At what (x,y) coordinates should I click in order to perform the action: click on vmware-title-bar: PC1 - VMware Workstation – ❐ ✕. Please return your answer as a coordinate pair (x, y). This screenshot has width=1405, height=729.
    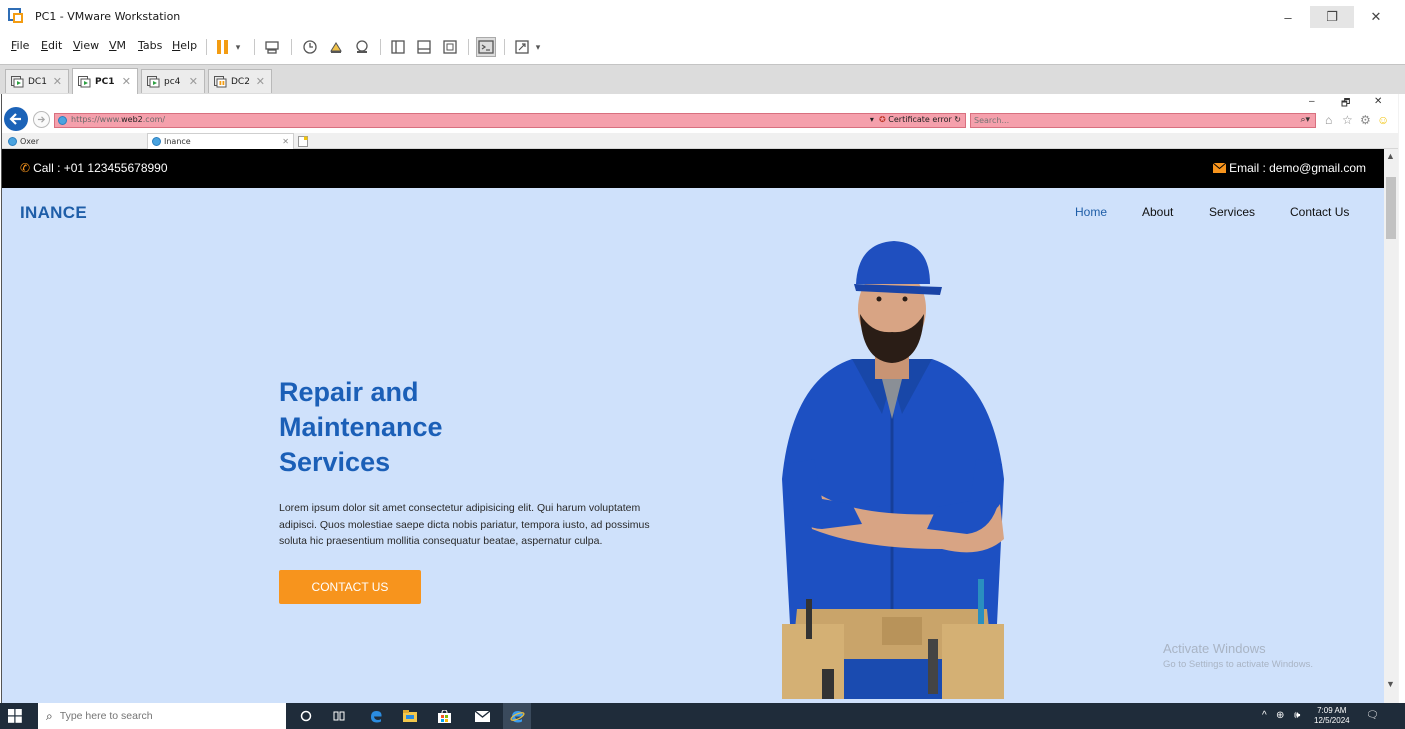
    Looking at the image, I should click on (702, 17).